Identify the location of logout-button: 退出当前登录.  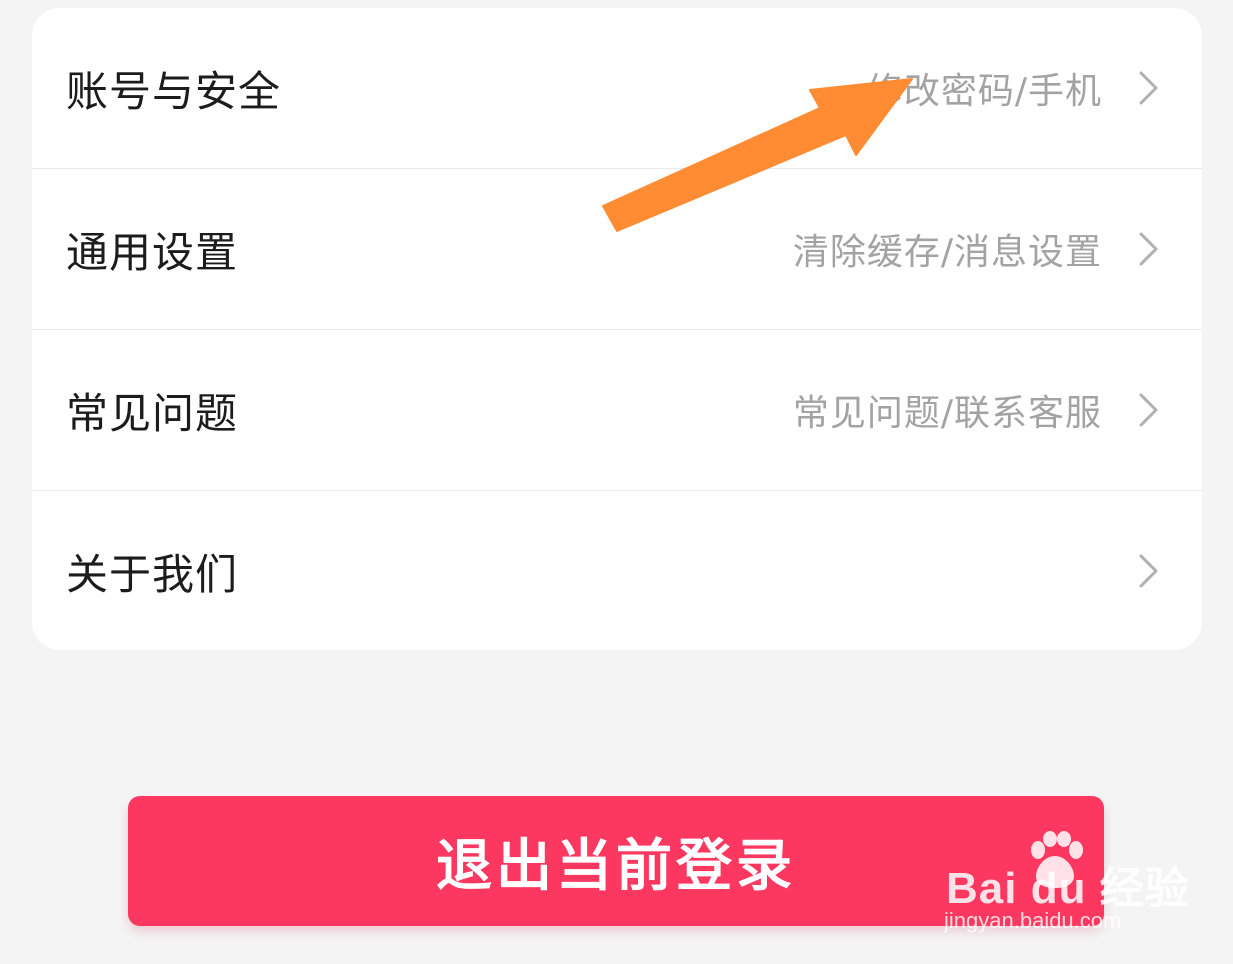
(616, 861).